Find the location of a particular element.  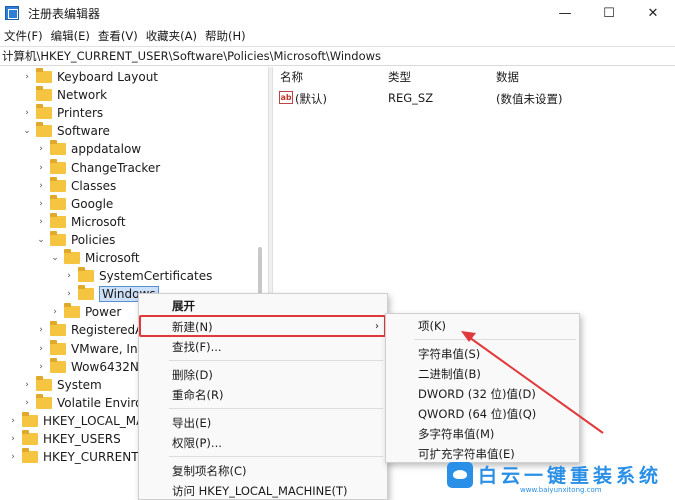

menu-item-delete: 删除(D) is located at coordinates (192, 375).